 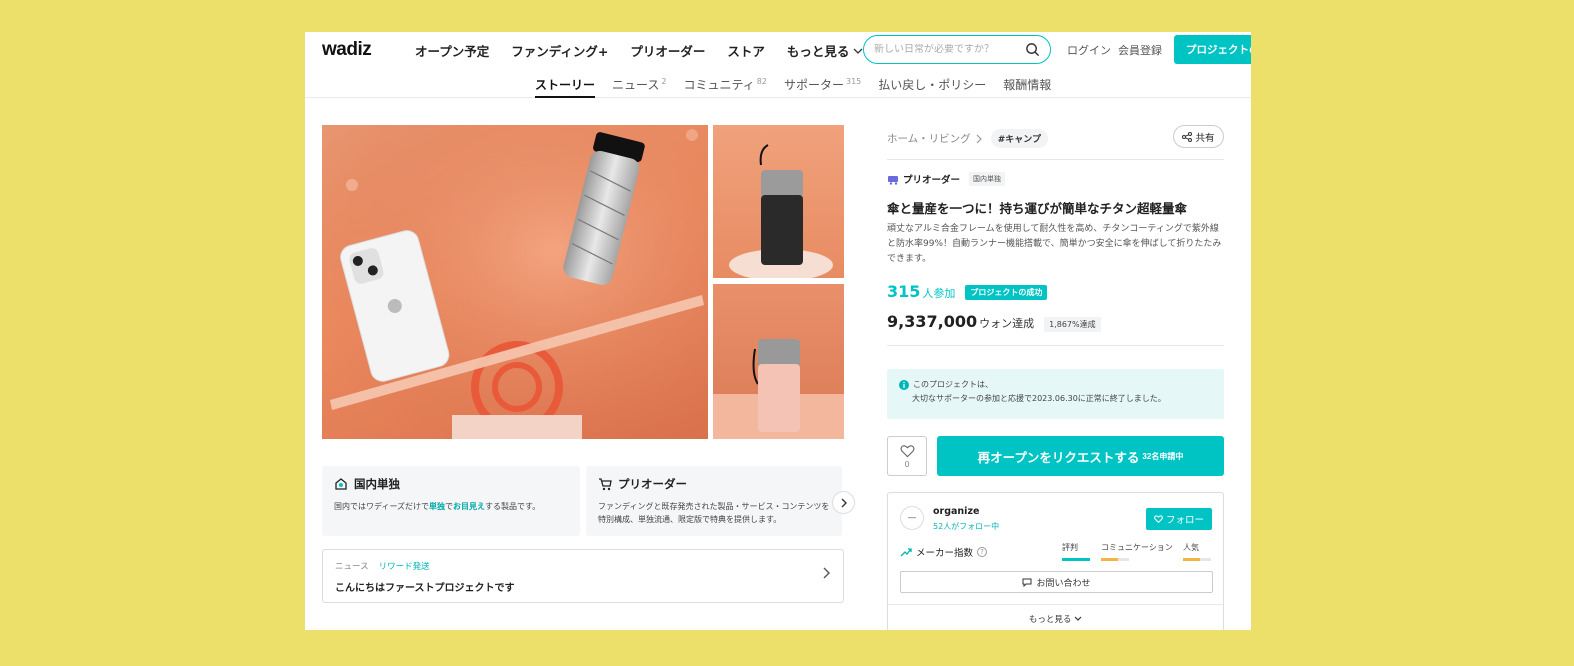 I want to click on product-thumbnail-black, so click(x=778, y=201).